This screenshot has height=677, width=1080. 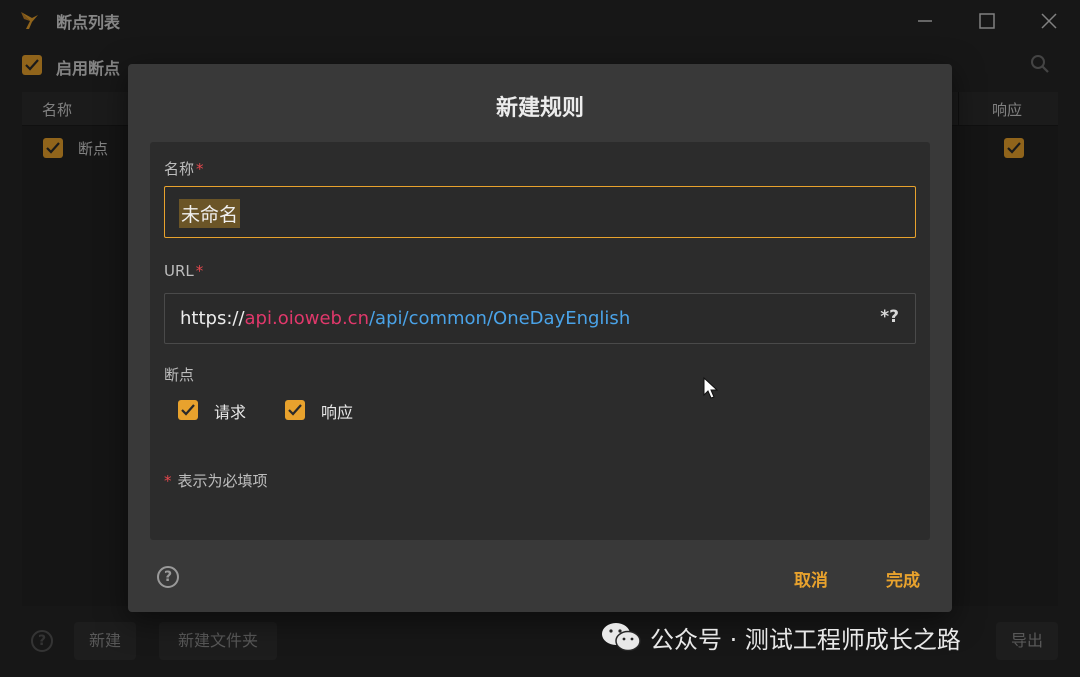 I want to click on name-input-value: 未命名, so click(x=210, y=213).